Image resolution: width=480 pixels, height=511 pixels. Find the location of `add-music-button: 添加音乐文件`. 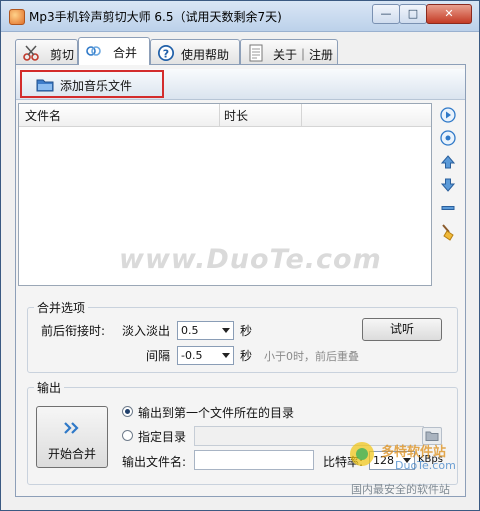

add-music-button: 添加音乐文件 is located at coordinates (92, 84).